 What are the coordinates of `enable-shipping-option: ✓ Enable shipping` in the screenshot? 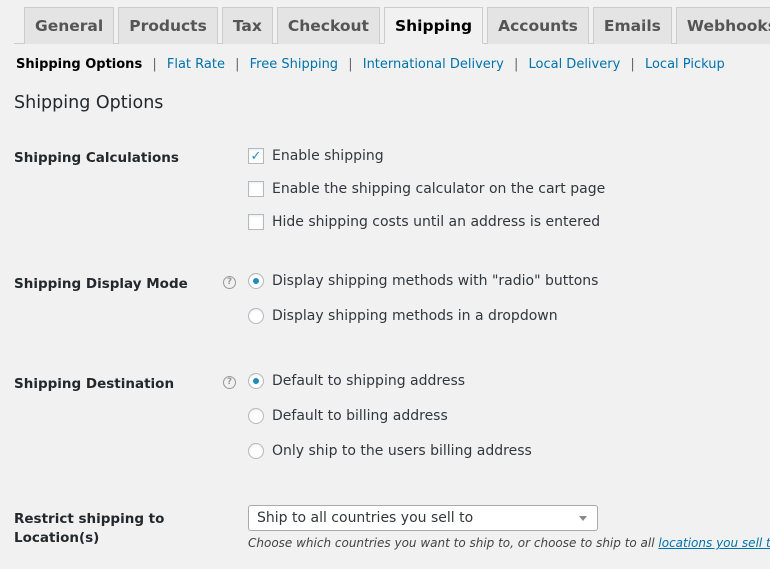 It's located at (316, 156).